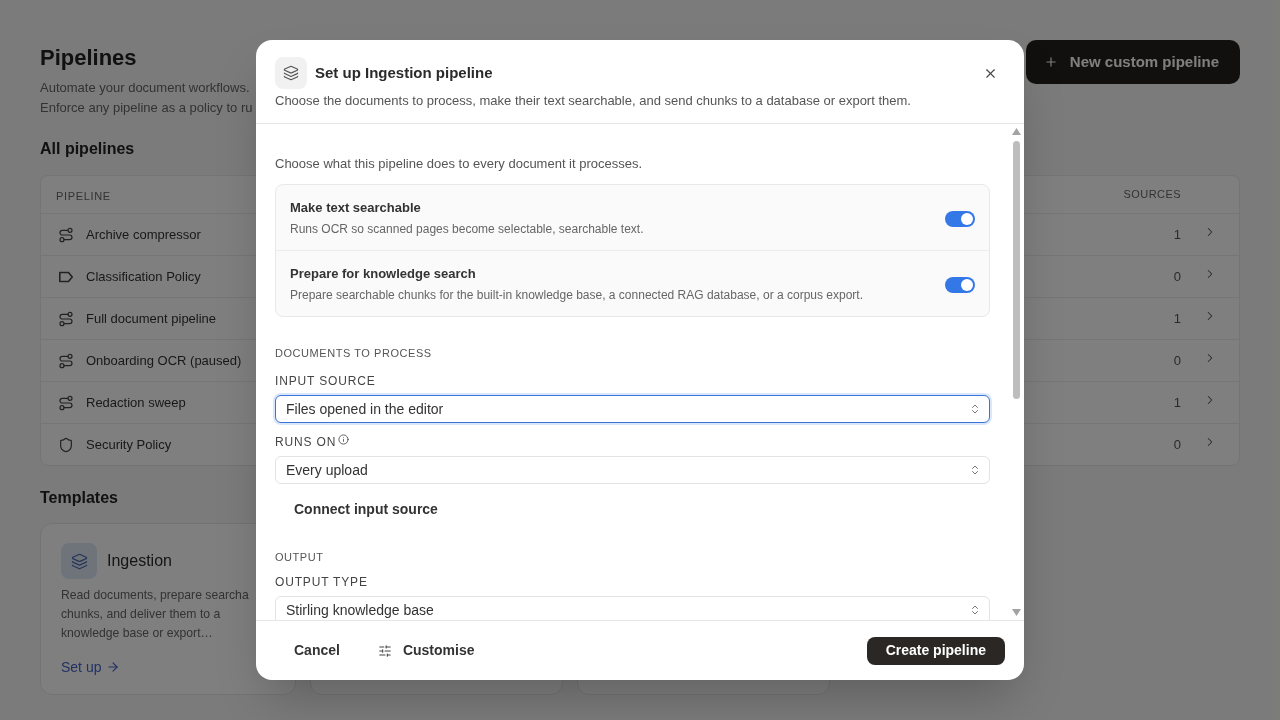  Describe the element at coordinates (66, 444) in the screenshot. I see `shield-icon` at that location.